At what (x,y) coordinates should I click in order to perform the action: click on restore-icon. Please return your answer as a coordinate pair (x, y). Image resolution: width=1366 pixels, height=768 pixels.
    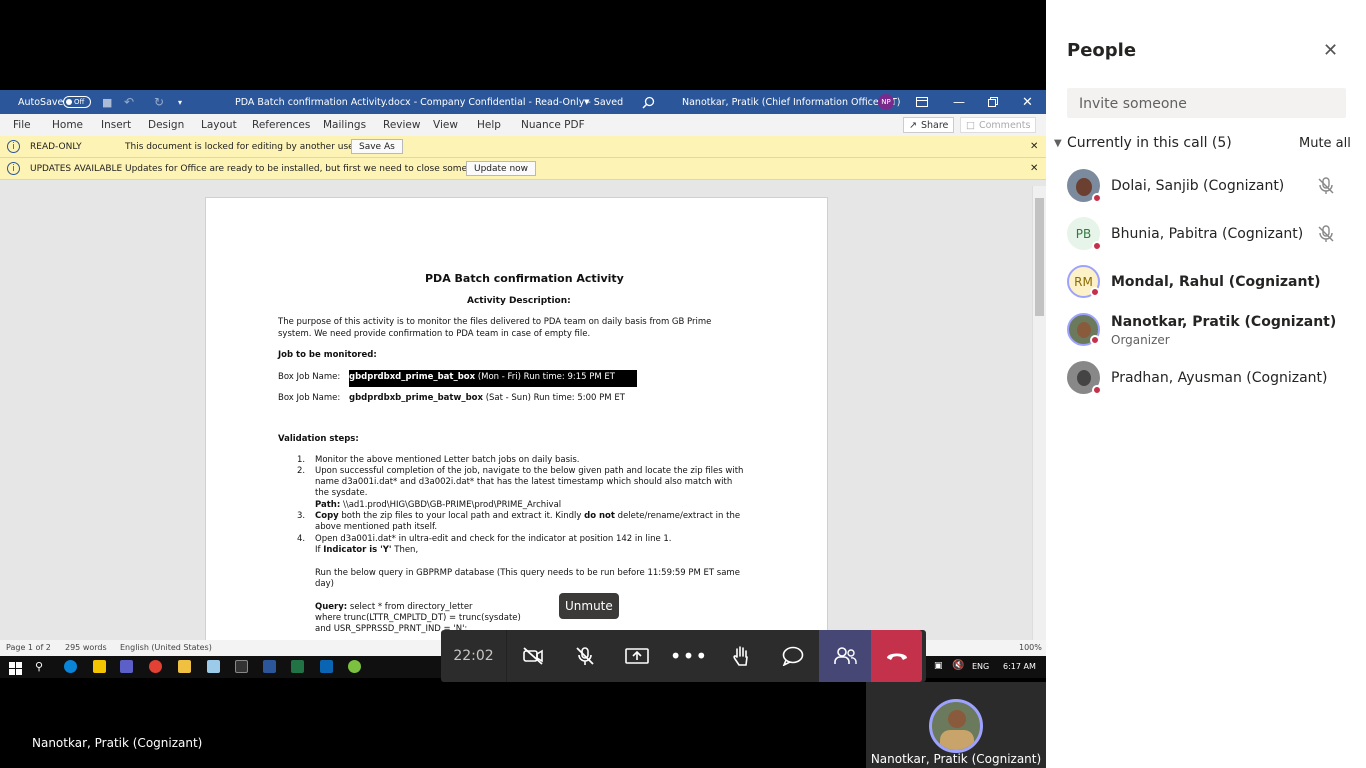
    Looking at the image, I should click on (993, 102).